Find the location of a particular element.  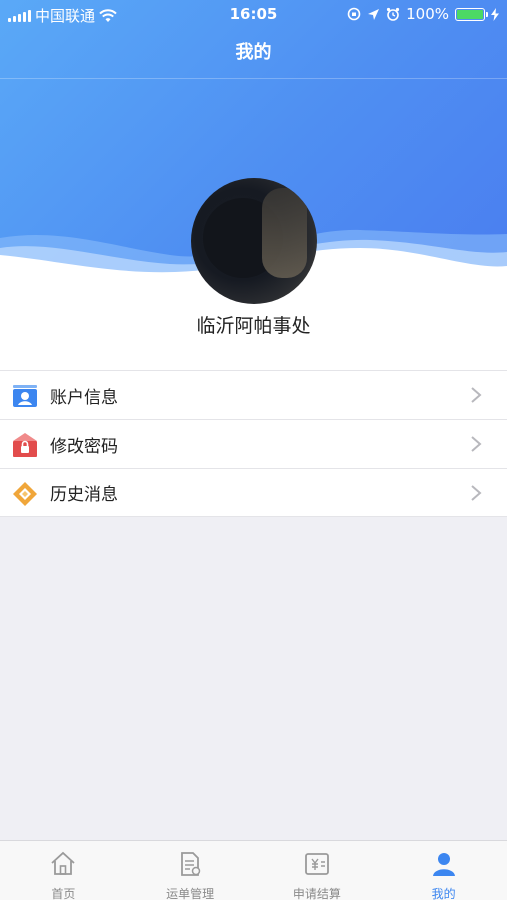

menu-item-change-password: 修改密码 is located at coordinates (253, 443).